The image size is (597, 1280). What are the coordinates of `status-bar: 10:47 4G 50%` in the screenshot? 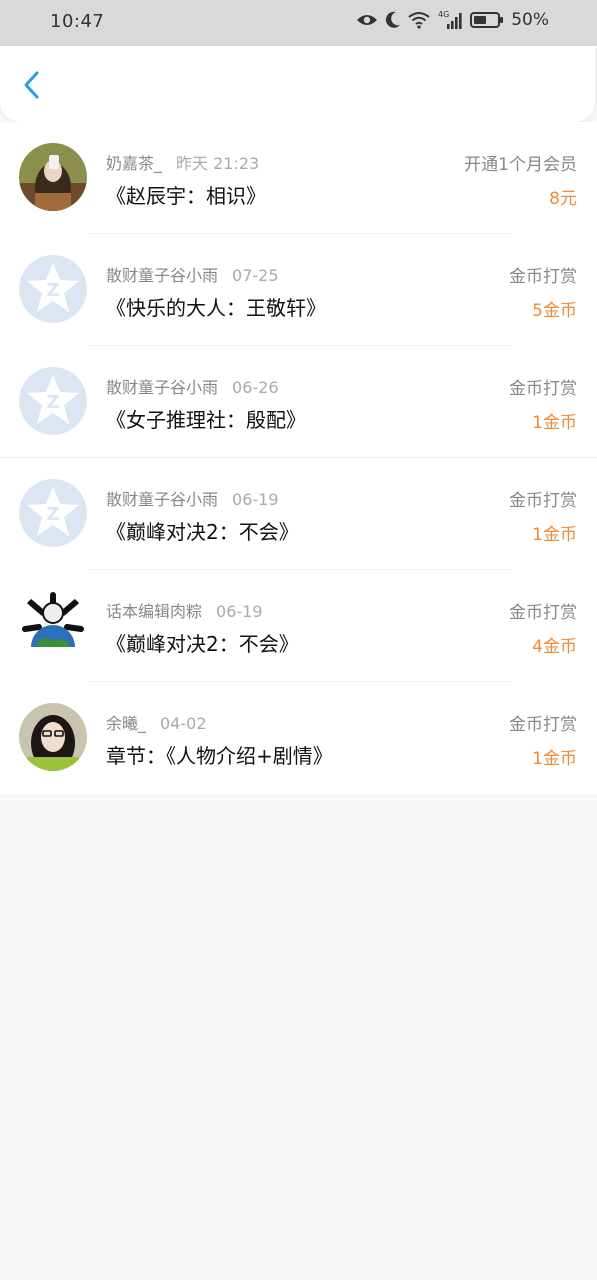 It's located at (298, 23).